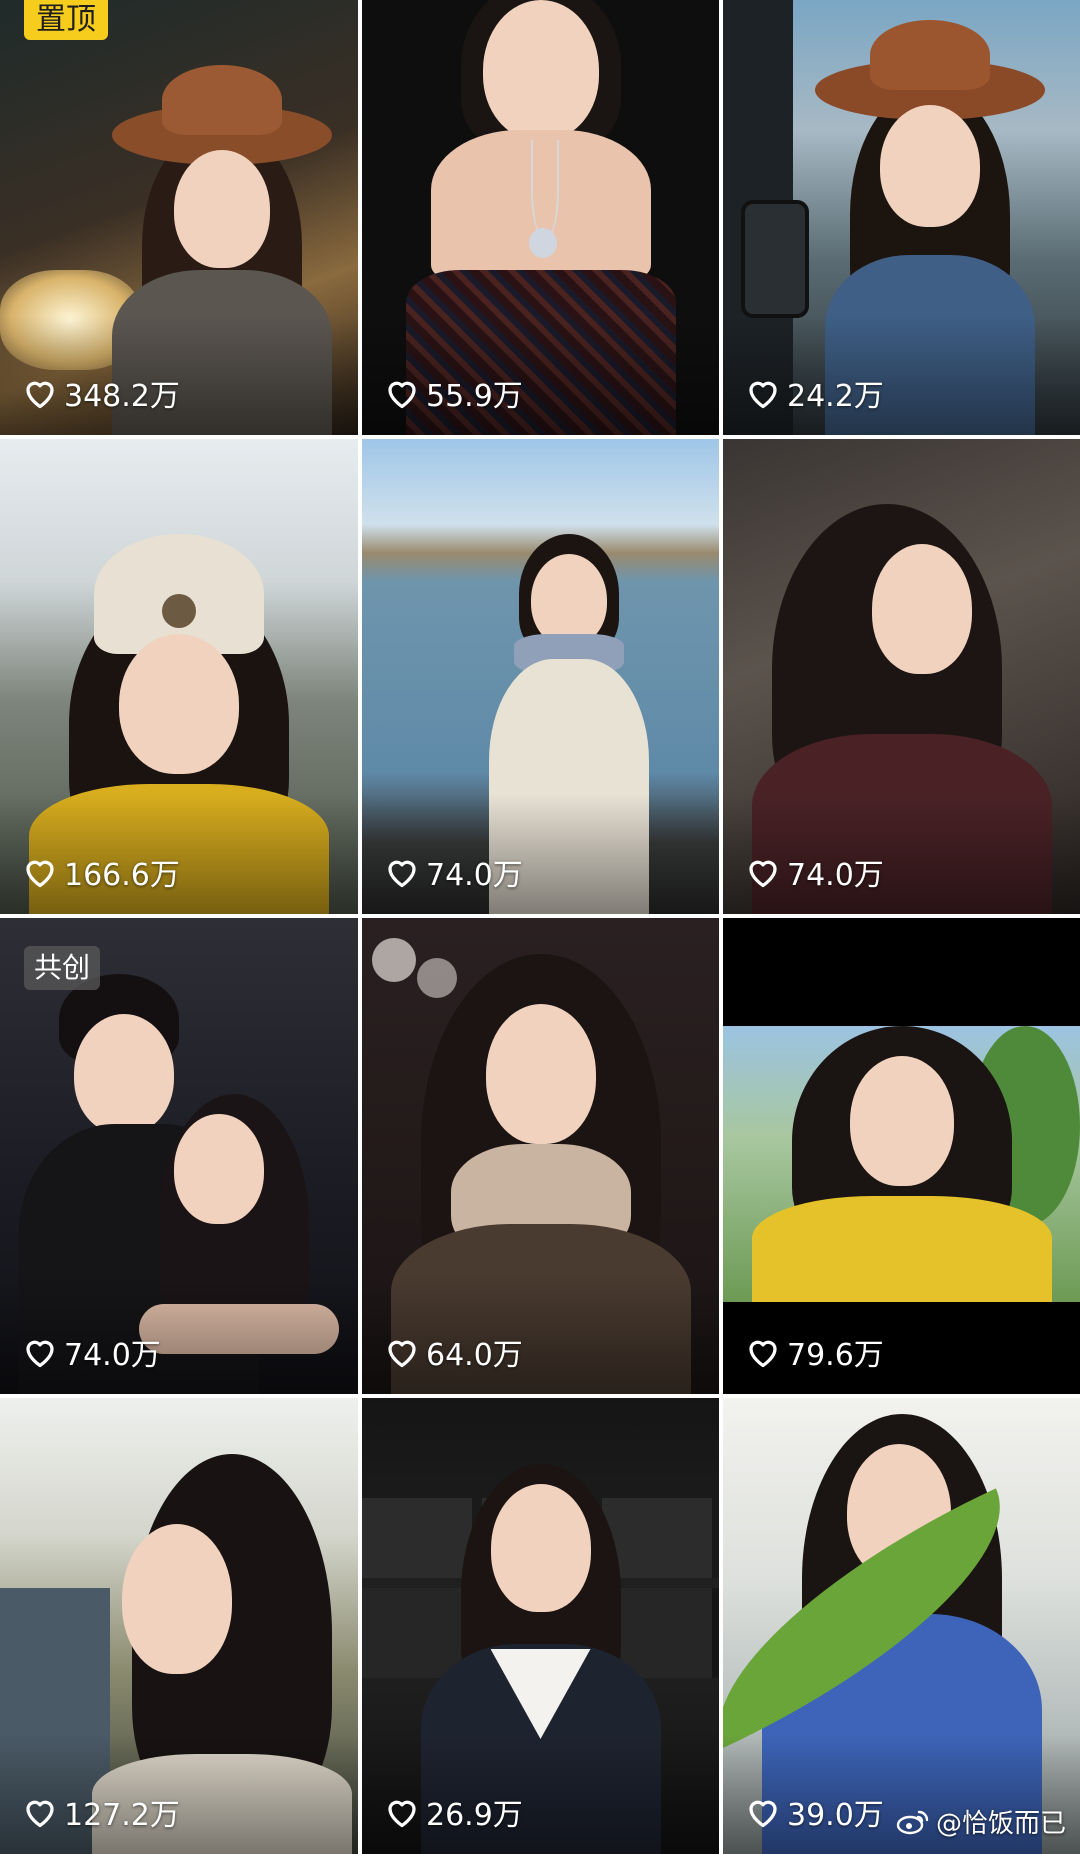 The height and width of the screenshot is (1854, 1080). Describe the element at coordinates (540, 1626) in the screenshot. I see `video-tile-11: 26.9万` at that location.